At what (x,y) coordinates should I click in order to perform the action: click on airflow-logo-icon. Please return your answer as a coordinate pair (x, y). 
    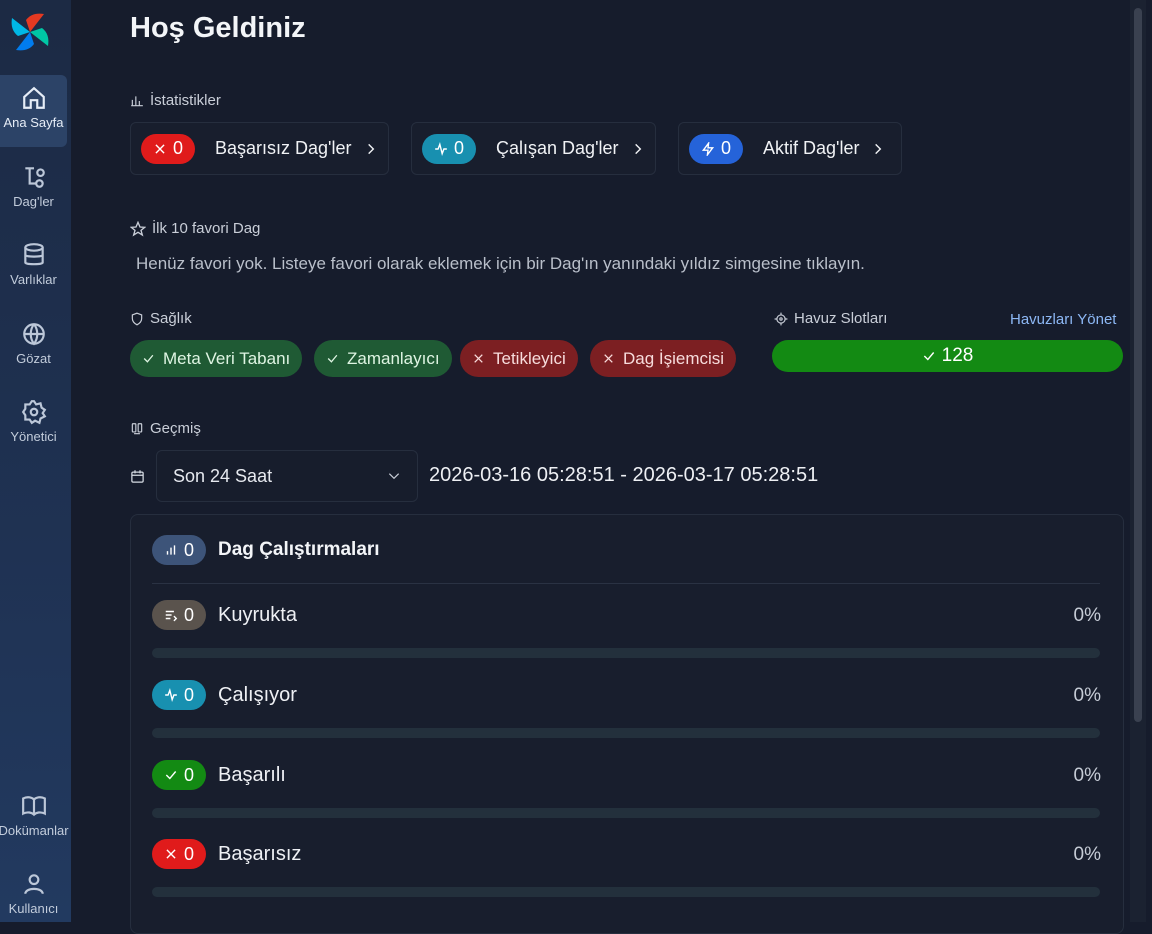
    Looking at the image, I should click on (30, 32).